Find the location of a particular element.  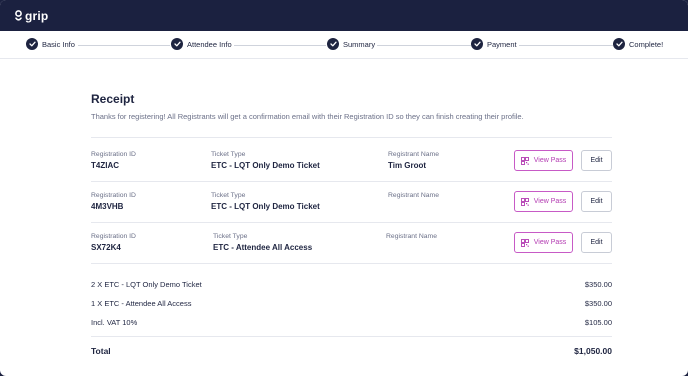

ticket-type-value: ETC - Attendee All Access is located at coordinates (263, 247).